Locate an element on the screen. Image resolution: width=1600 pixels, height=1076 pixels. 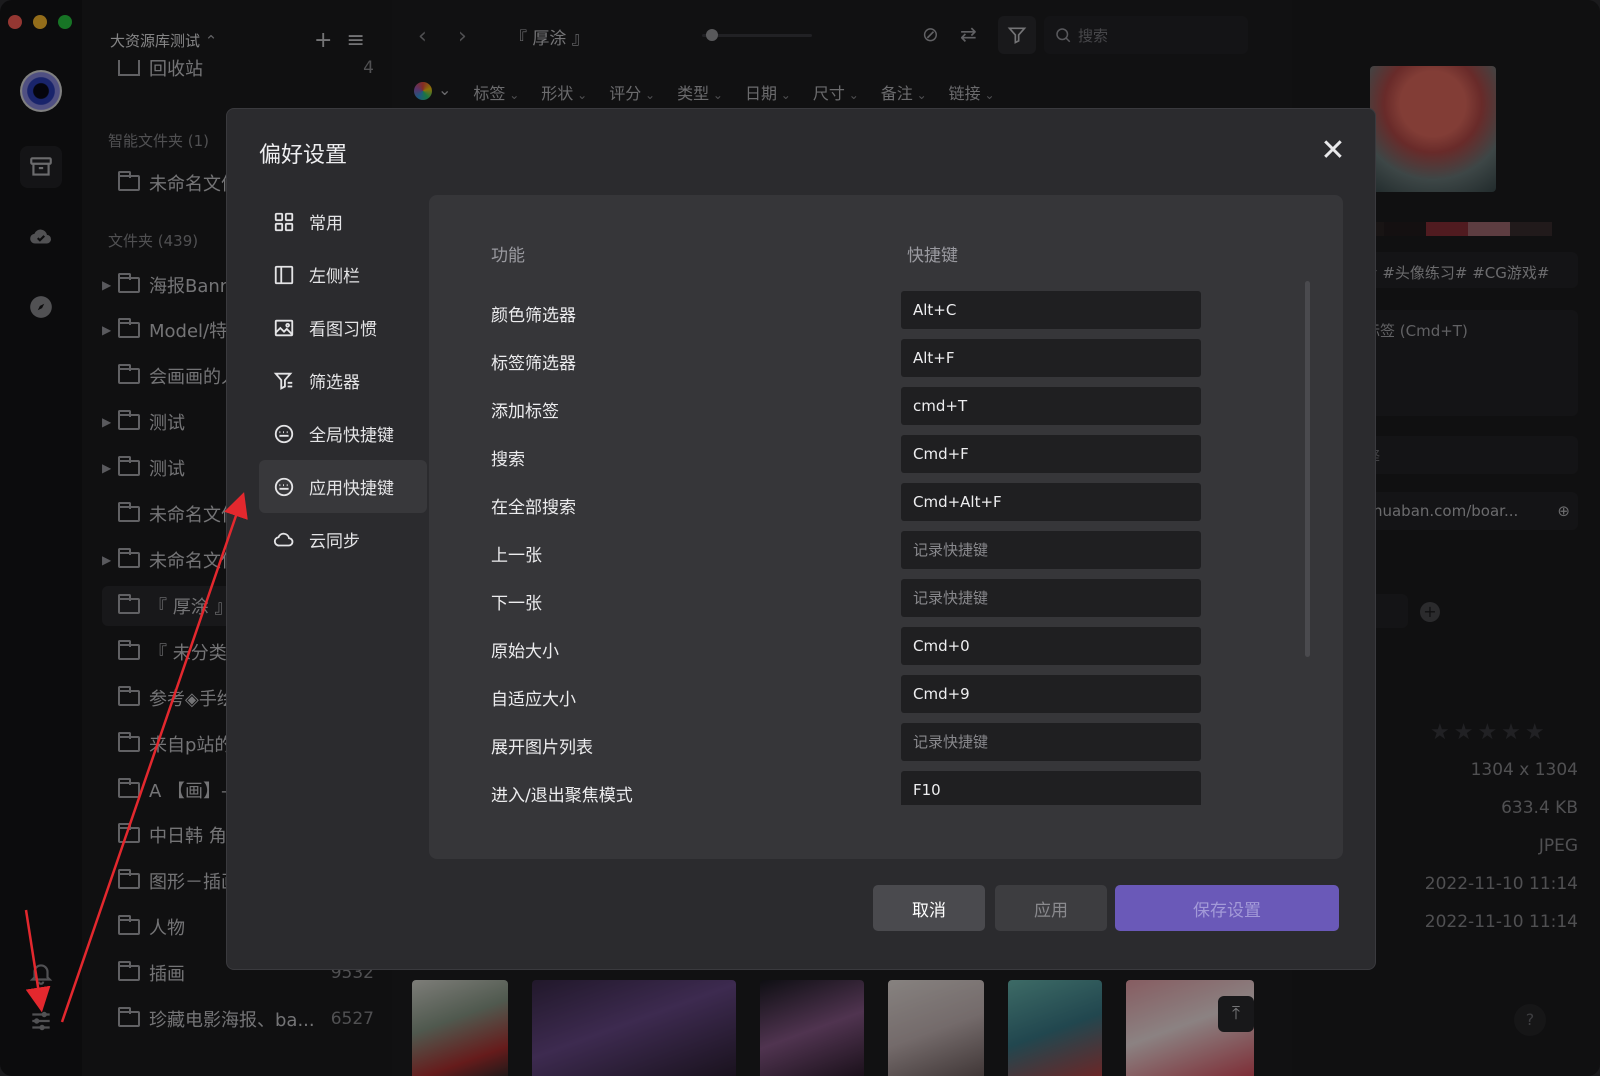
shortcut-row: 展开图片列表 记录快捷键 is located at coordinates (869, 747).